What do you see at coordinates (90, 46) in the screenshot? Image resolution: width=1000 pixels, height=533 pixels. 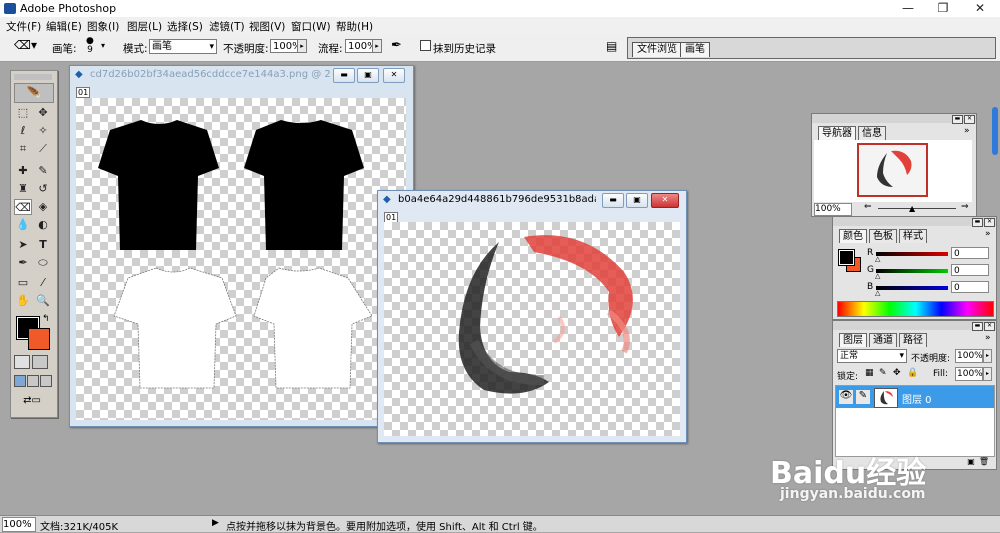 I see `brush-picker: ● 9` at bounding box center [90, 46].